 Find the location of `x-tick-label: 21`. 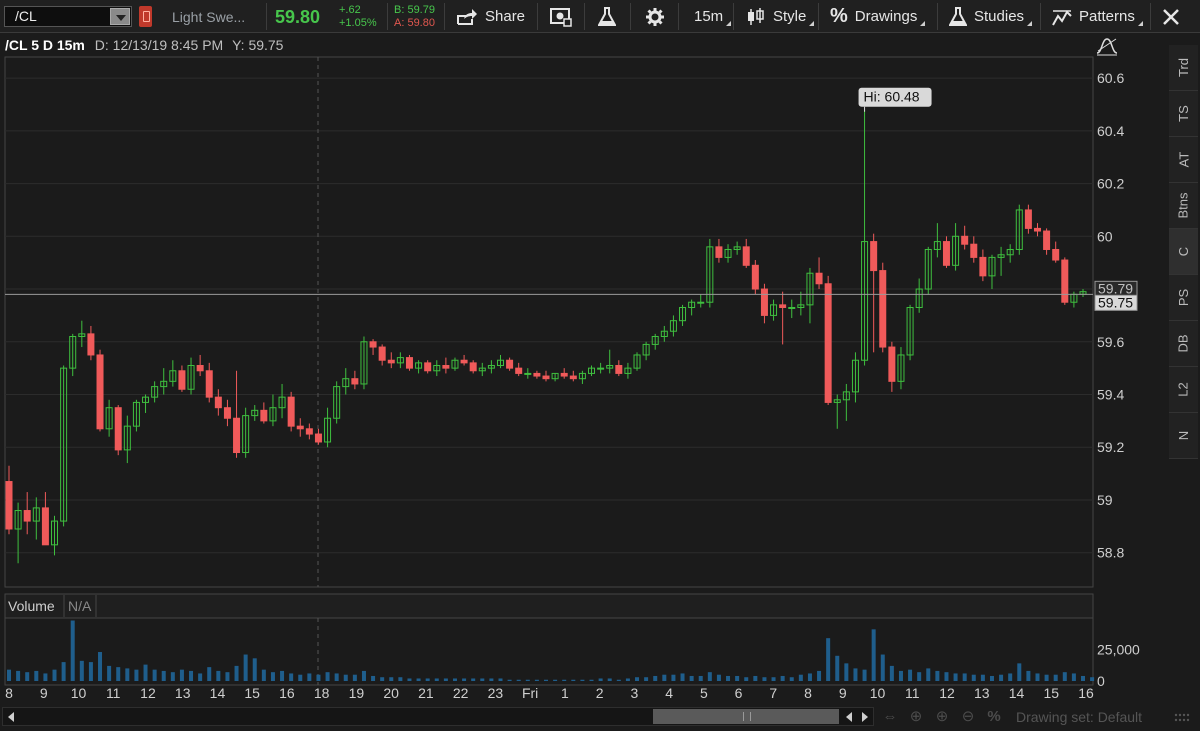

x-tick-label: 21 is located at coordinates (426, 693).